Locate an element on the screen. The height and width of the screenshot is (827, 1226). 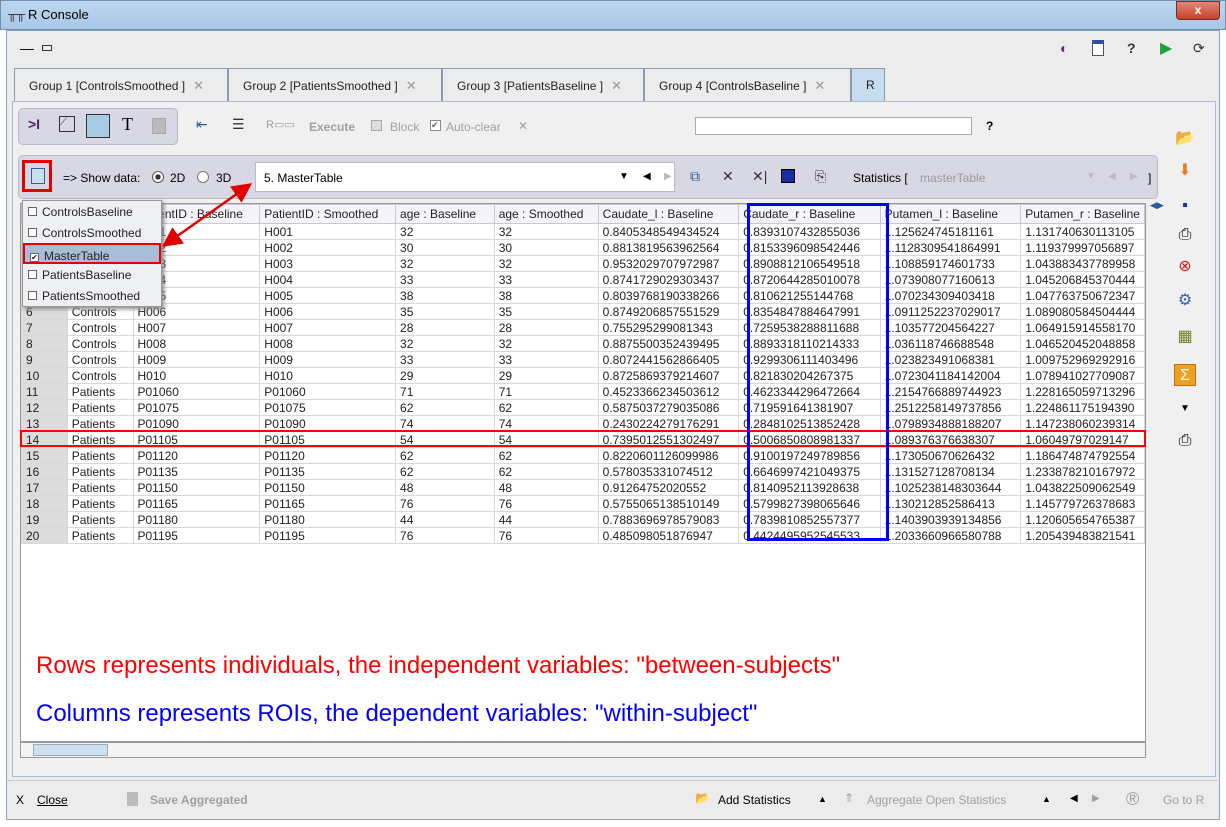
table-cell: 0.91264752020552 is located at coordinates (668, 487).